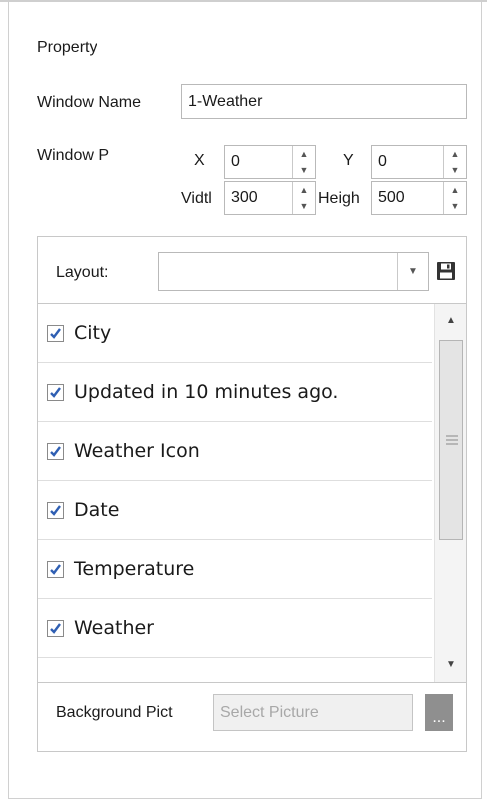 This screenshot has width=487, height=807. What do you see at coordinates (134, 569) in the screenshot?
I see `list-item-label: Temperature` at bounding box center [134, 569].